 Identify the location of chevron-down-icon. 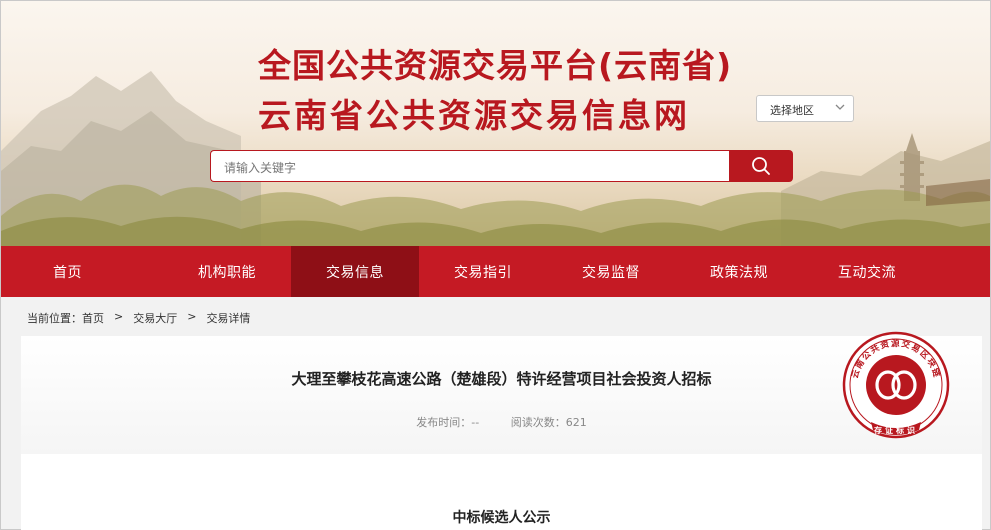
(840, 107).